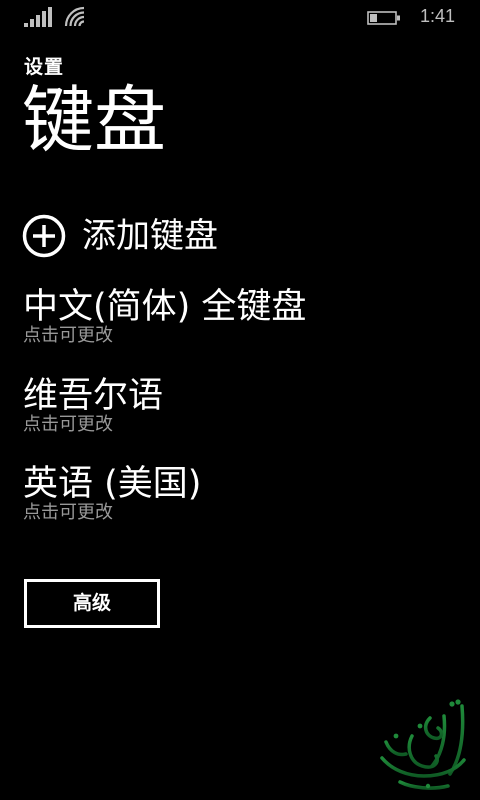  Describe the element at coordinates (112, 484) in the screenshot. I see `keyboard-name: 英语 (美国)` at that location.